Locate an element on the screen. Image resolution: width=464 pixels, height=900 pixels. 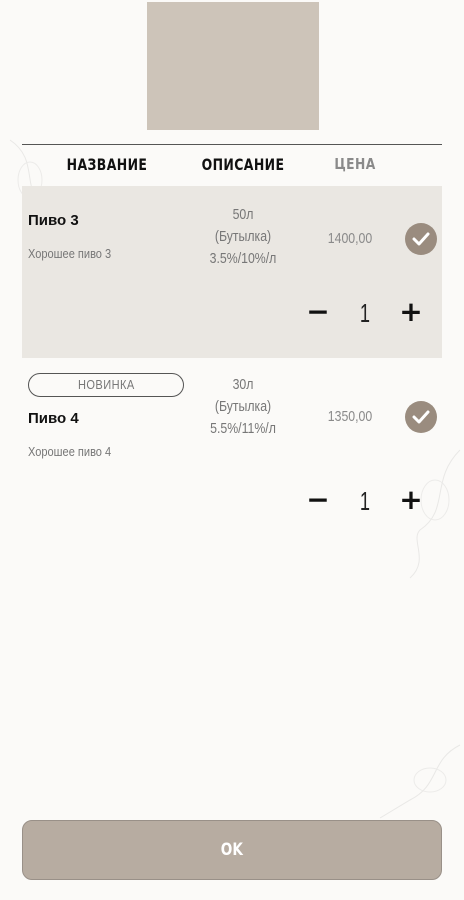
item-volume: 30л is located at coordinates (243, 384).